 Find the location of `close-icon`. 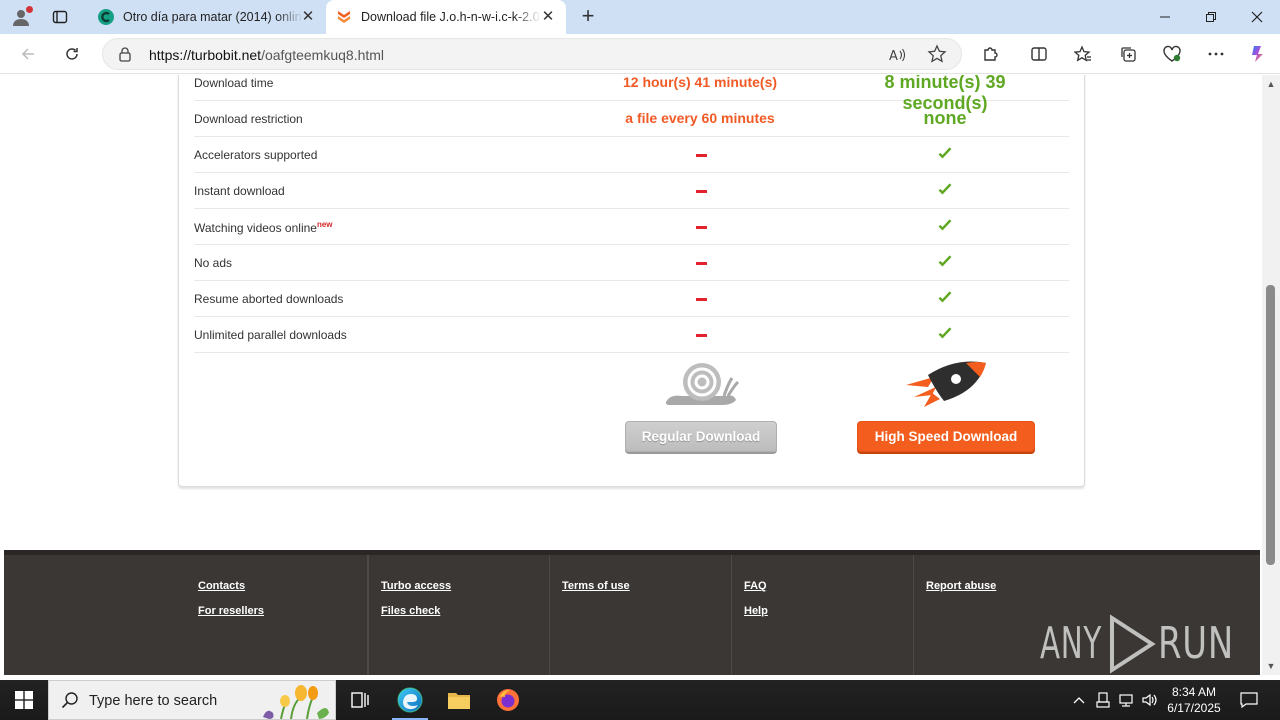

close-icon is located at coordinates (1257, 17).